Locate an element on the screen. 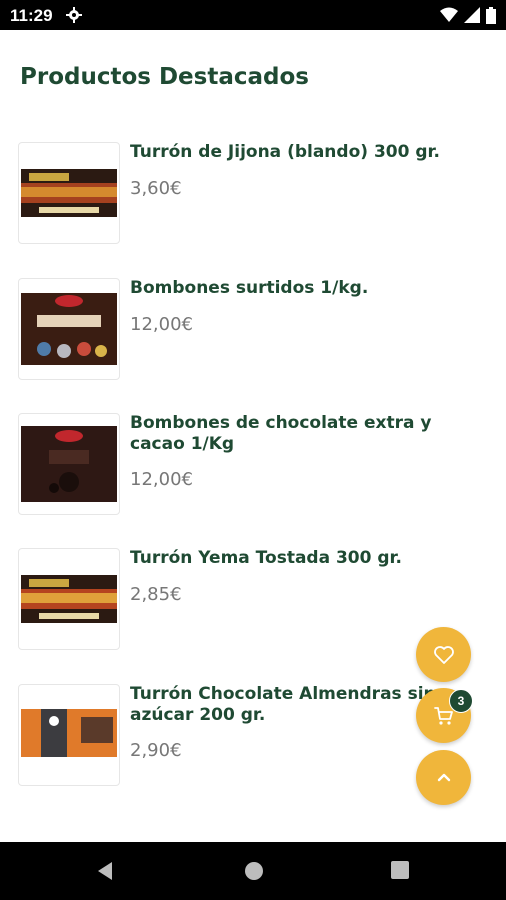 The width and height of the screenshot is (506, 900). product-price: 3,60€ is located at coordinates (156, 188).